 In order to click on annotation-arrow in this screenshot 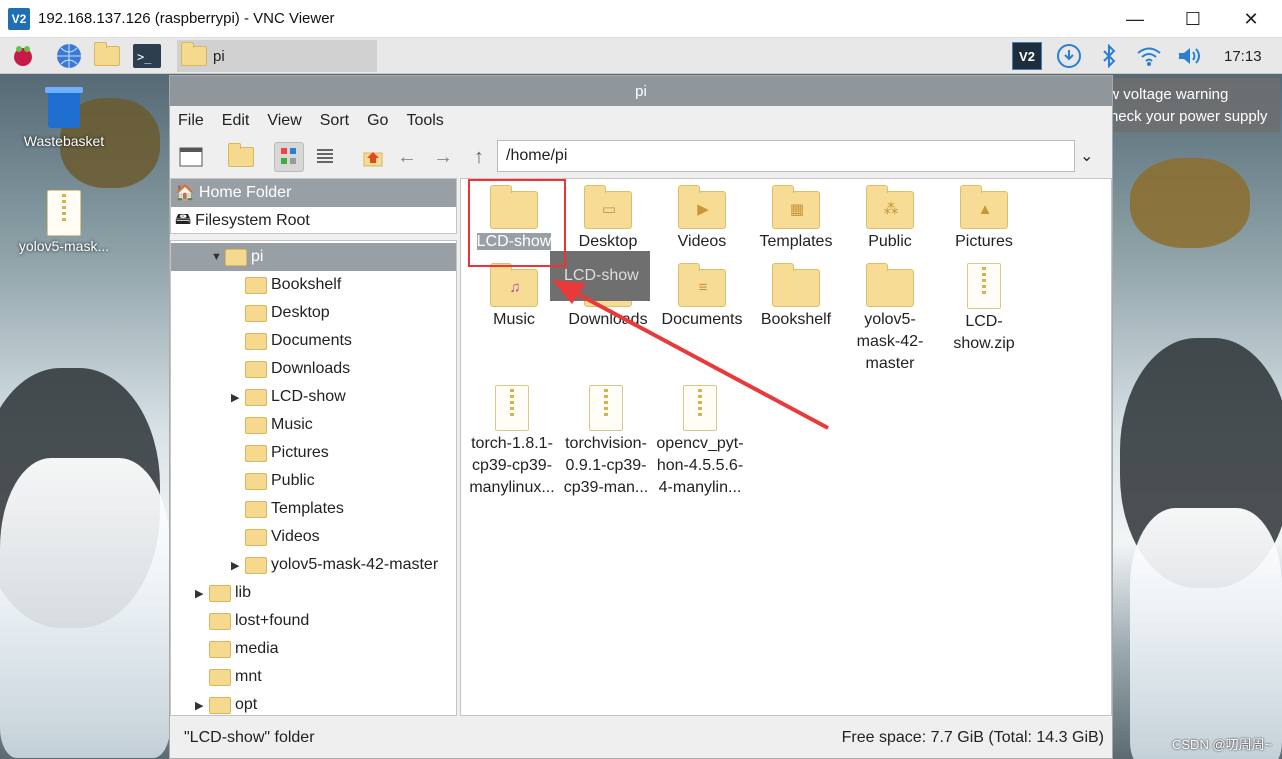, I will do `click(690, 355)`.